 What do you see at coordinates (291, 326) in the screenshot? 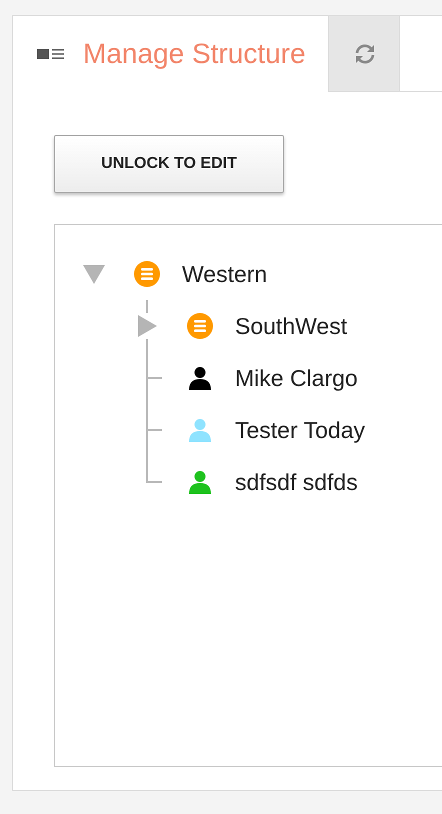
I see `tree-node-label: SouthWest` at bounding box center [291, 326].